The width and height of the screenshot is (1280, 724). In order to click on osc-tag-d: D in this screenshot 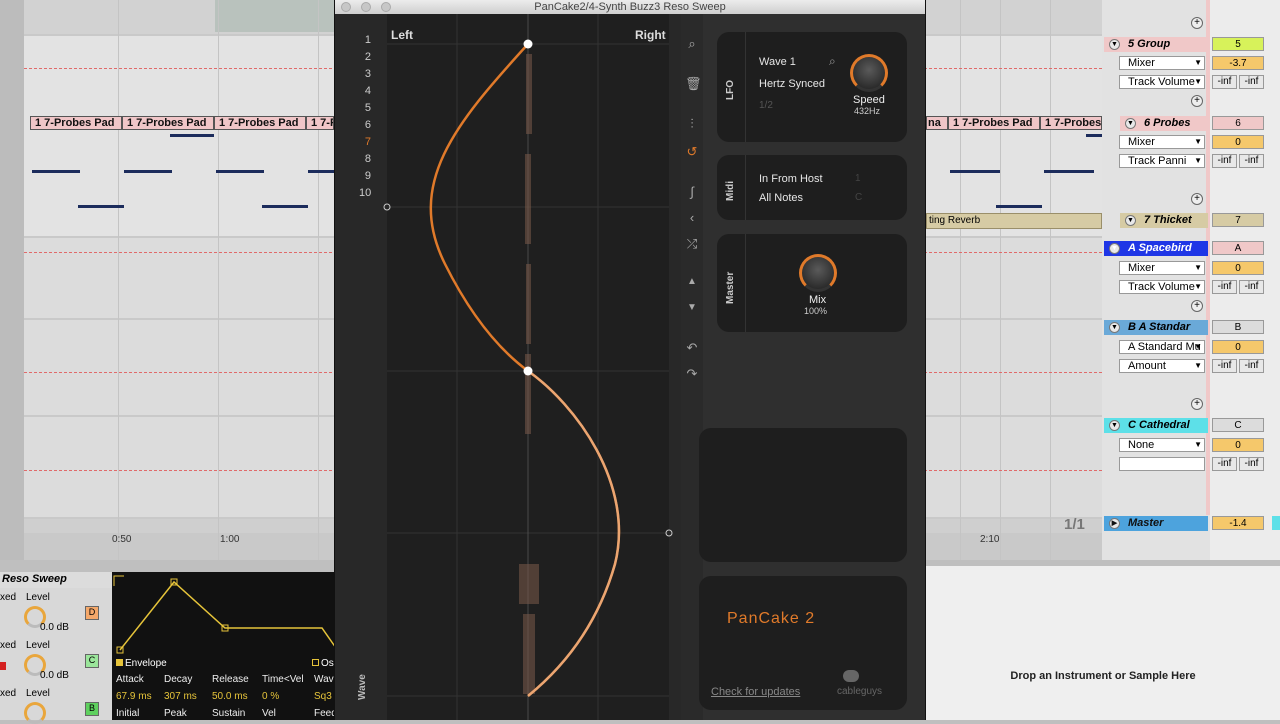, I will do `click(92, 613)`.